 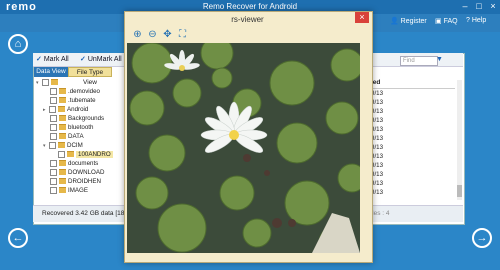 I want to click on expand-icon: ▸, so click(x=45, y=110).